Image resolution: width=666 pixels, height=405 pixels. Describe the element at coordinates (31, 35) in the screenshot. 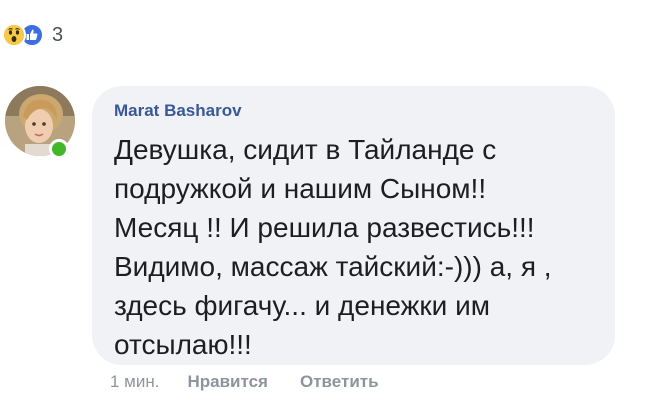

I see `reactions-summary: 3` at that location.